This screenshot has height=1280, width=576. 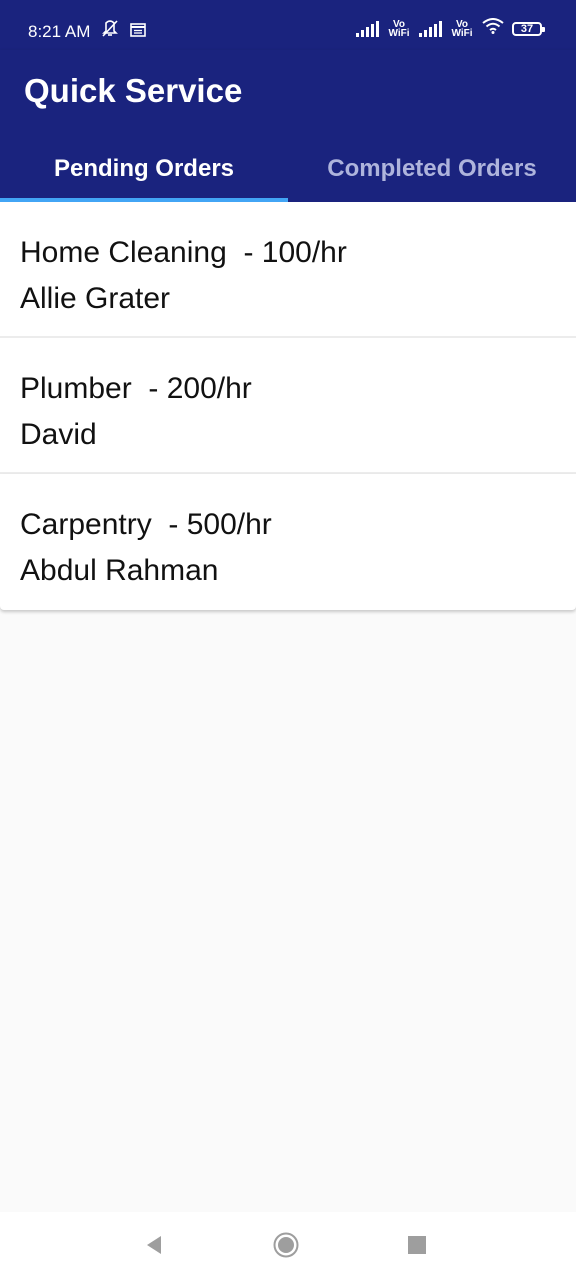 I want to click on app-title: Quick Service, so click(x=133, y=90).